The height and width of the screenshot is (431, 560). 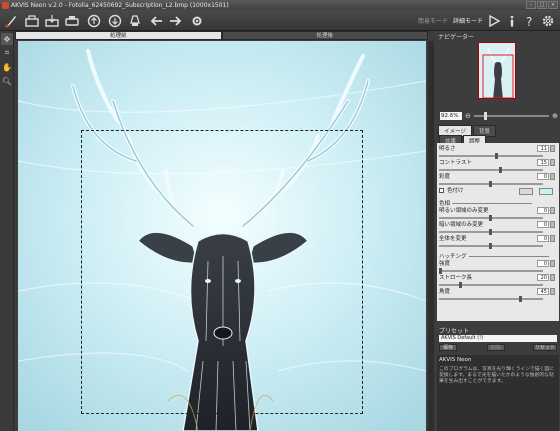 I want to click on contrast-input: 15, so click(x=543, y=162).